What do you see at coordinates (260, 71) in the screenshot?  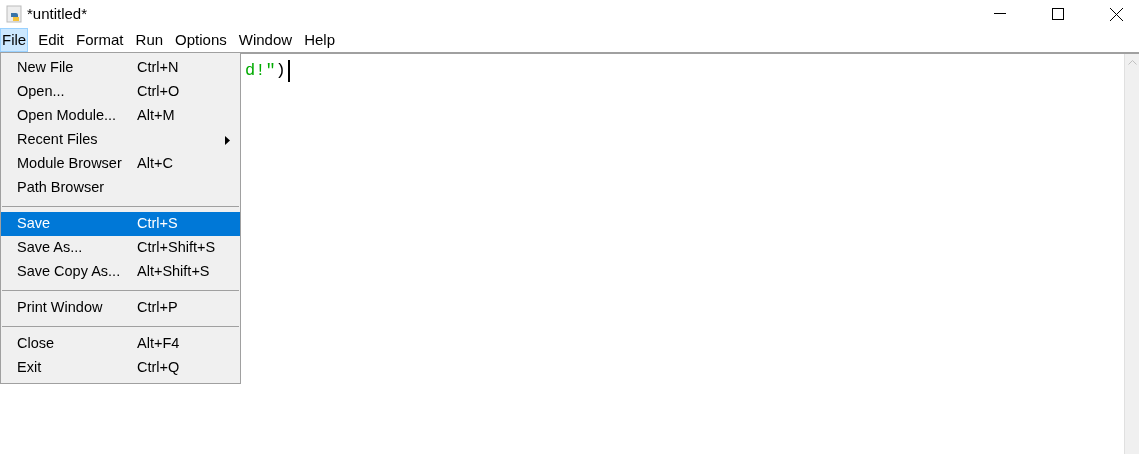 I see `code-text: d!"` at bounding box center [260, 71].